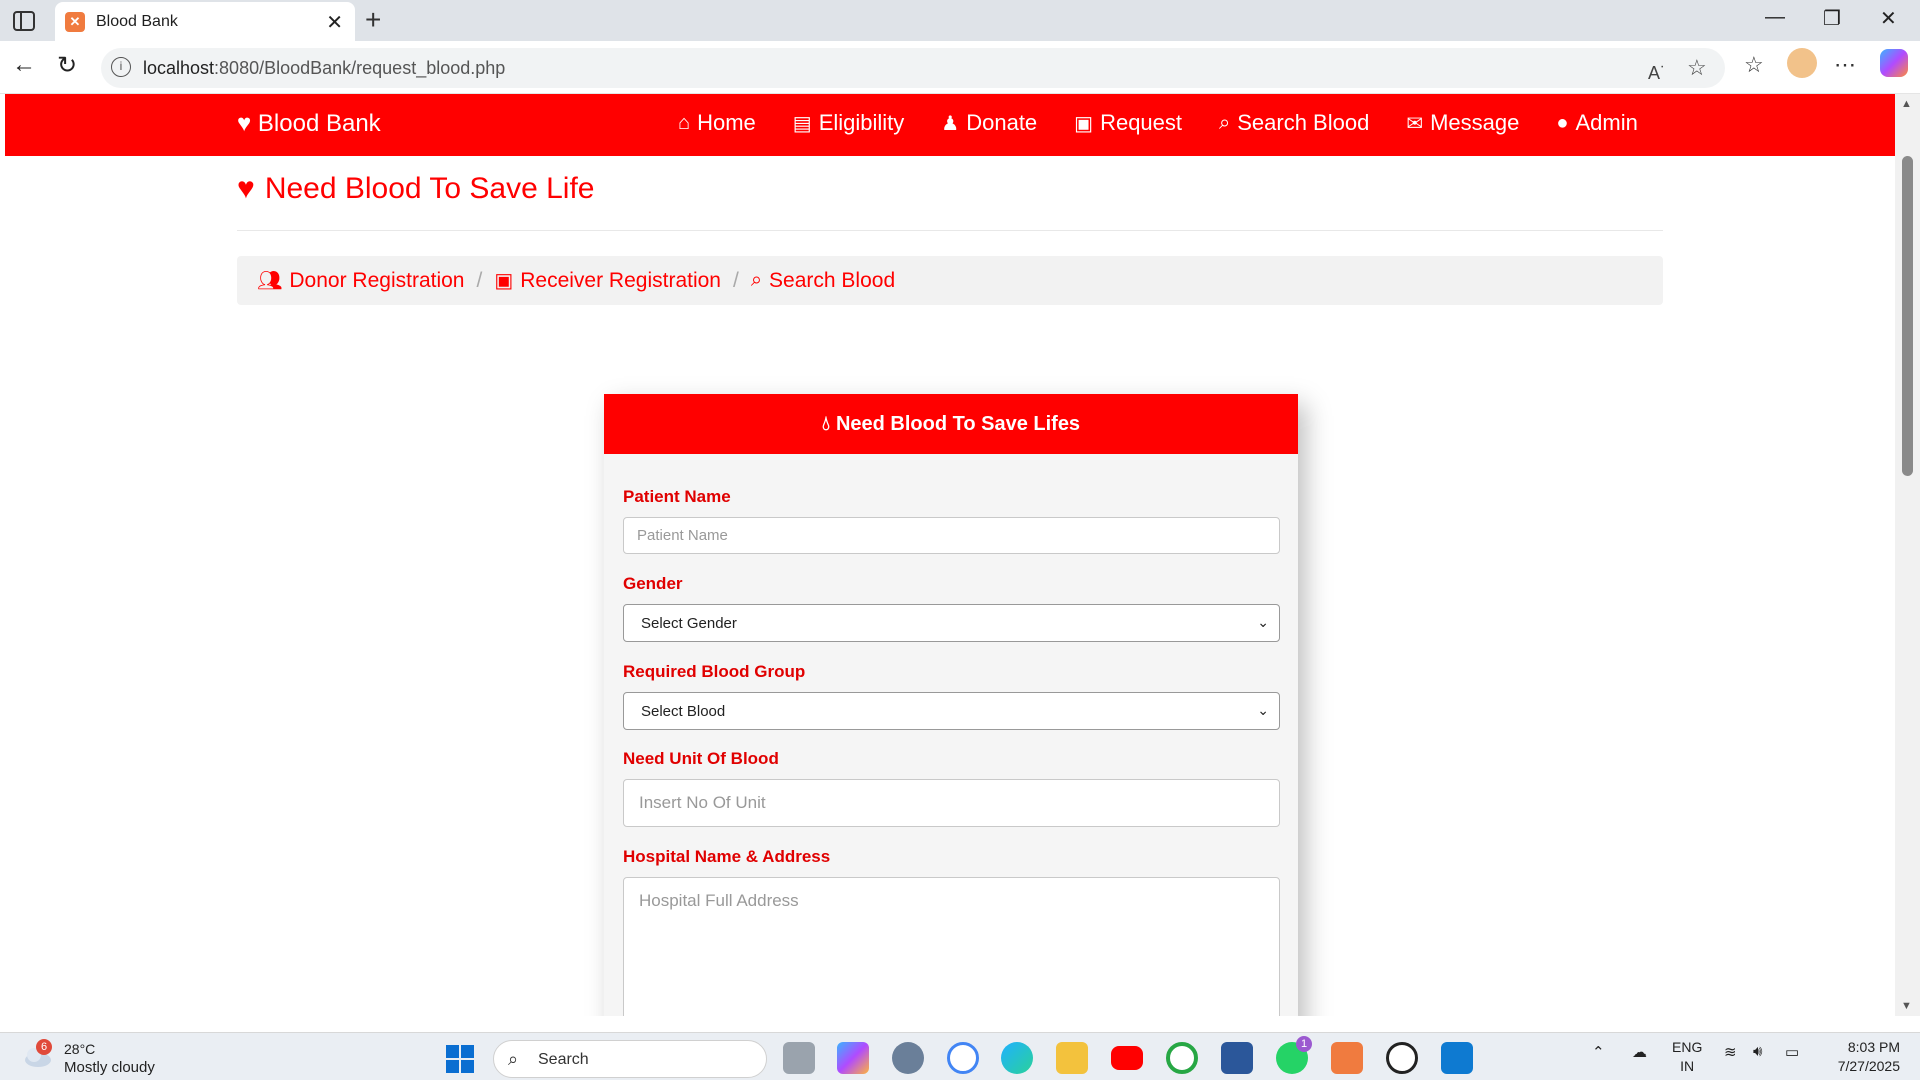  Describe the element at coordinates (726, 122) in the screenshot. I see `menu-label: Home` at that location.